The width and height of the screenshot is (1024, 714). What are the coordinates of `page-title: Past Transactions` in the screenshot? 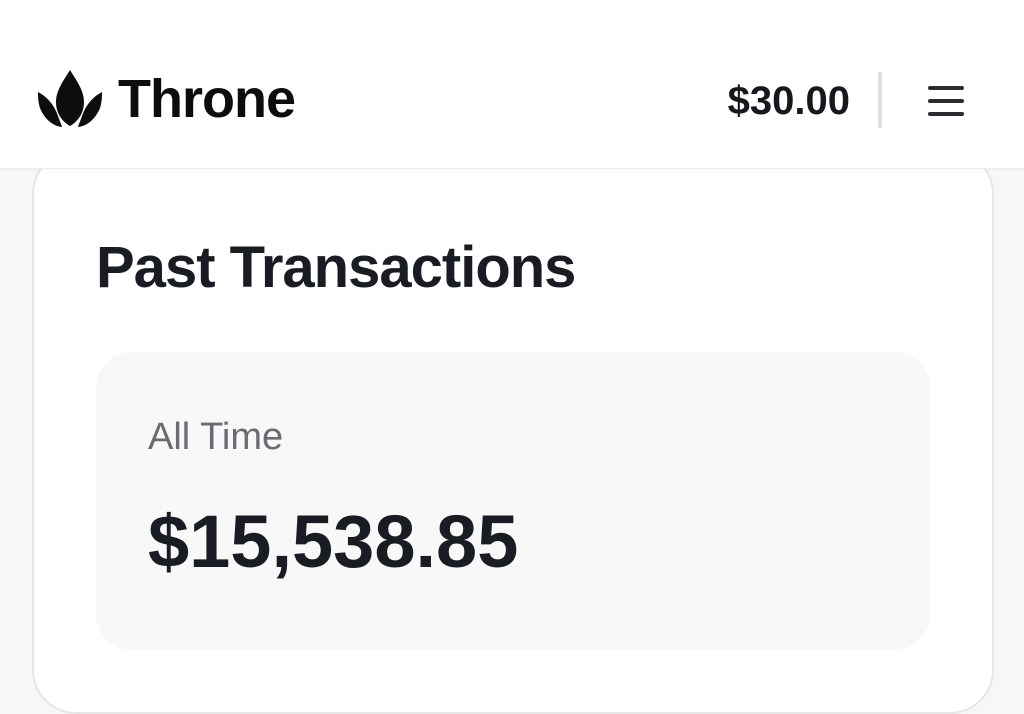 It's located at (336, 267).